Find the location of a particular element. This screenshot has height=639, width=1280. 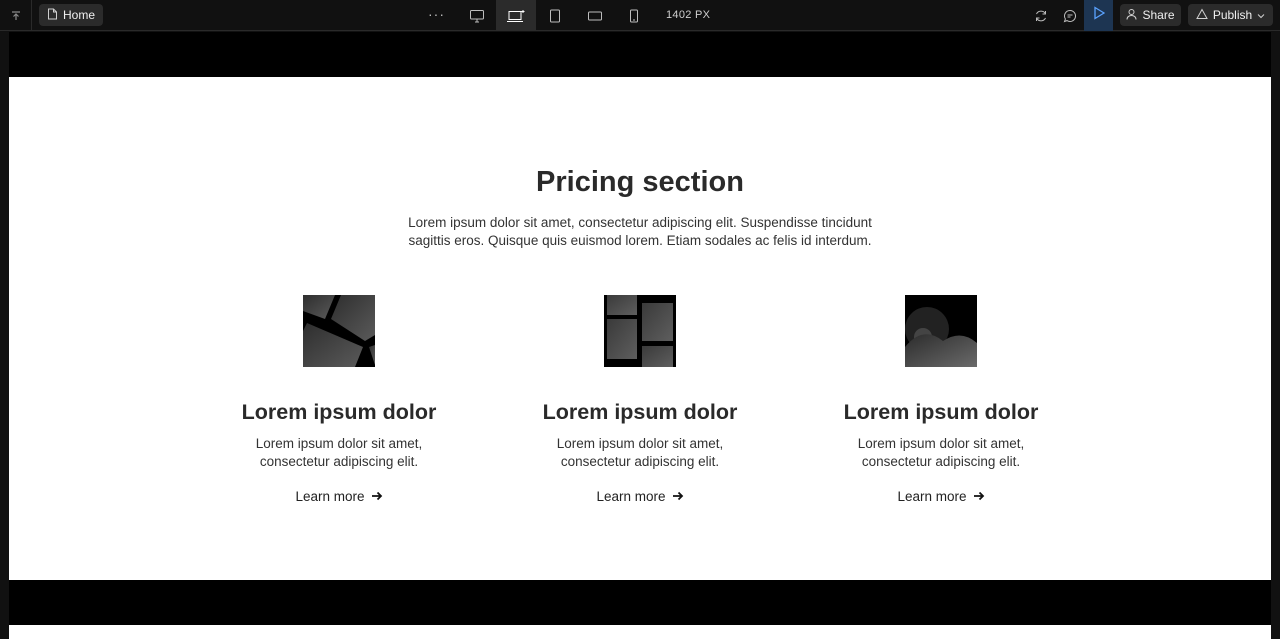

tablet-breakpoint-icon is located at coordinates (555, 15).